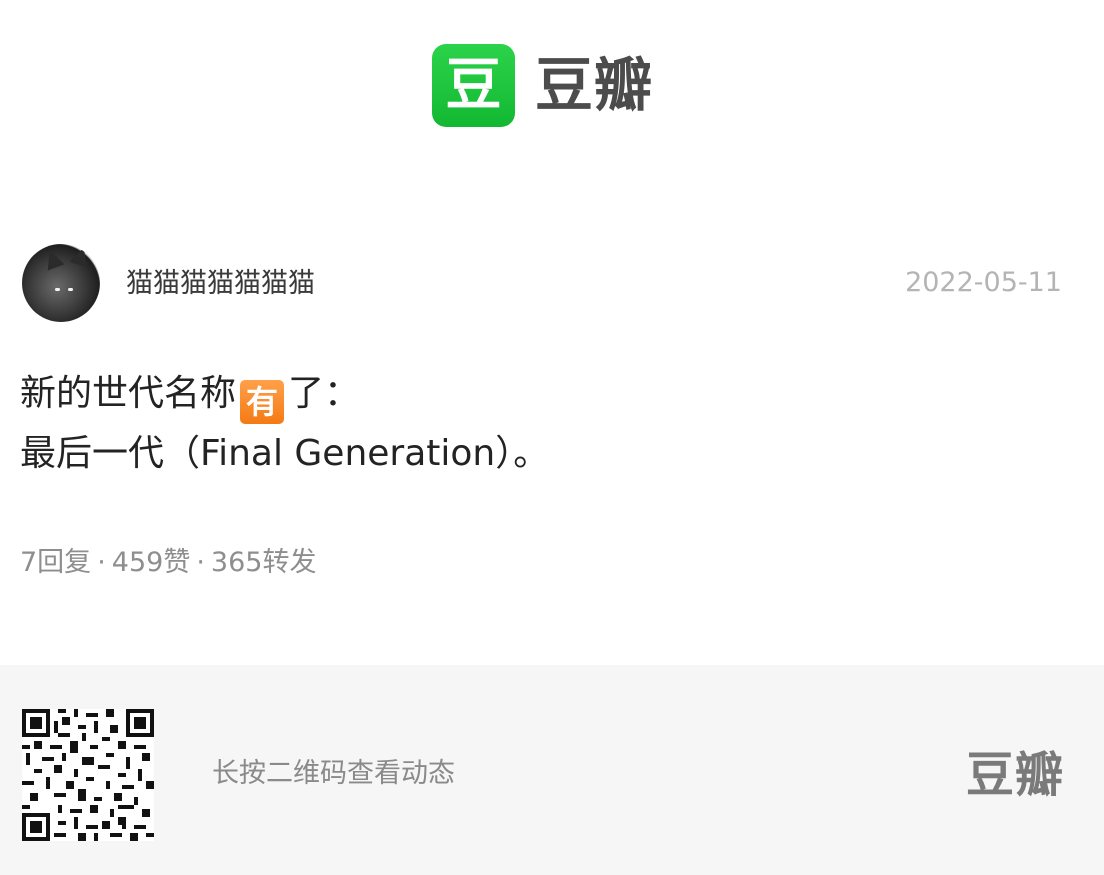  Describe the element at coordinates (550, 394) in the screenshot. I see `content-line-1: 新的世代名称有了：` at that location.